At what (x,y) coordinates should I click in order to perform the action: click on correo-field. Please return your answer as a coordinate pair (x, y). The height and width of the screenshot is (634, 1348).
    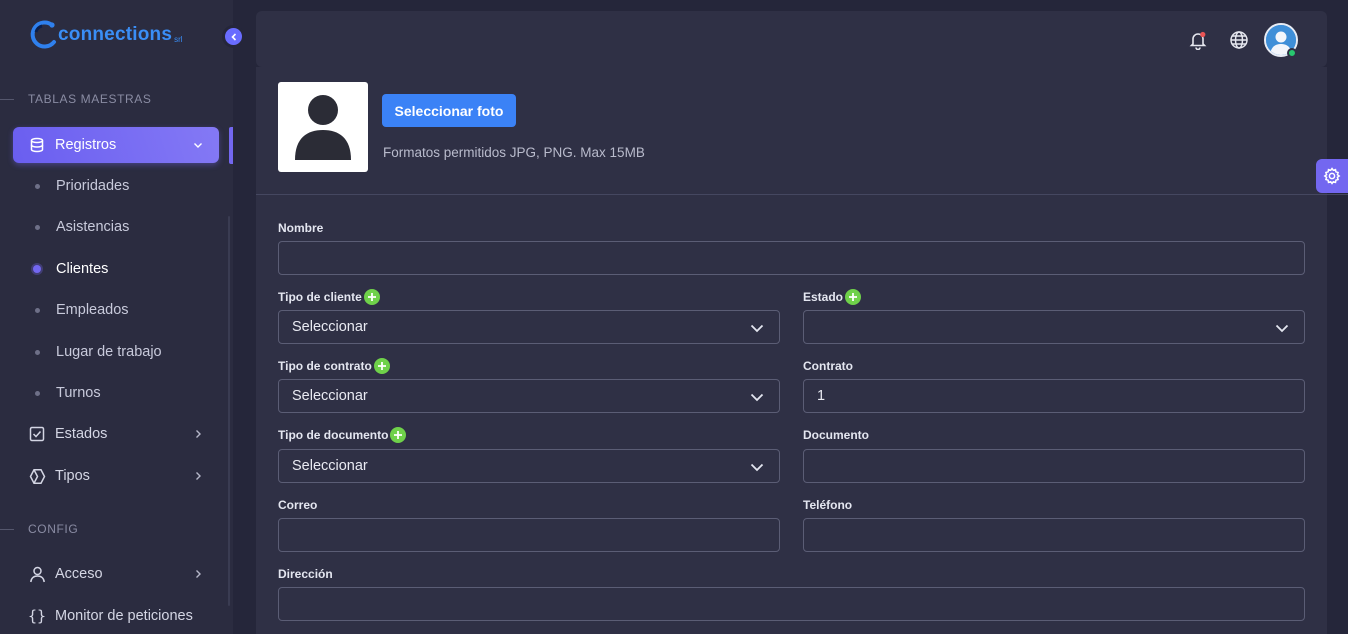
    Looking at the image, I should click on (529, 535).